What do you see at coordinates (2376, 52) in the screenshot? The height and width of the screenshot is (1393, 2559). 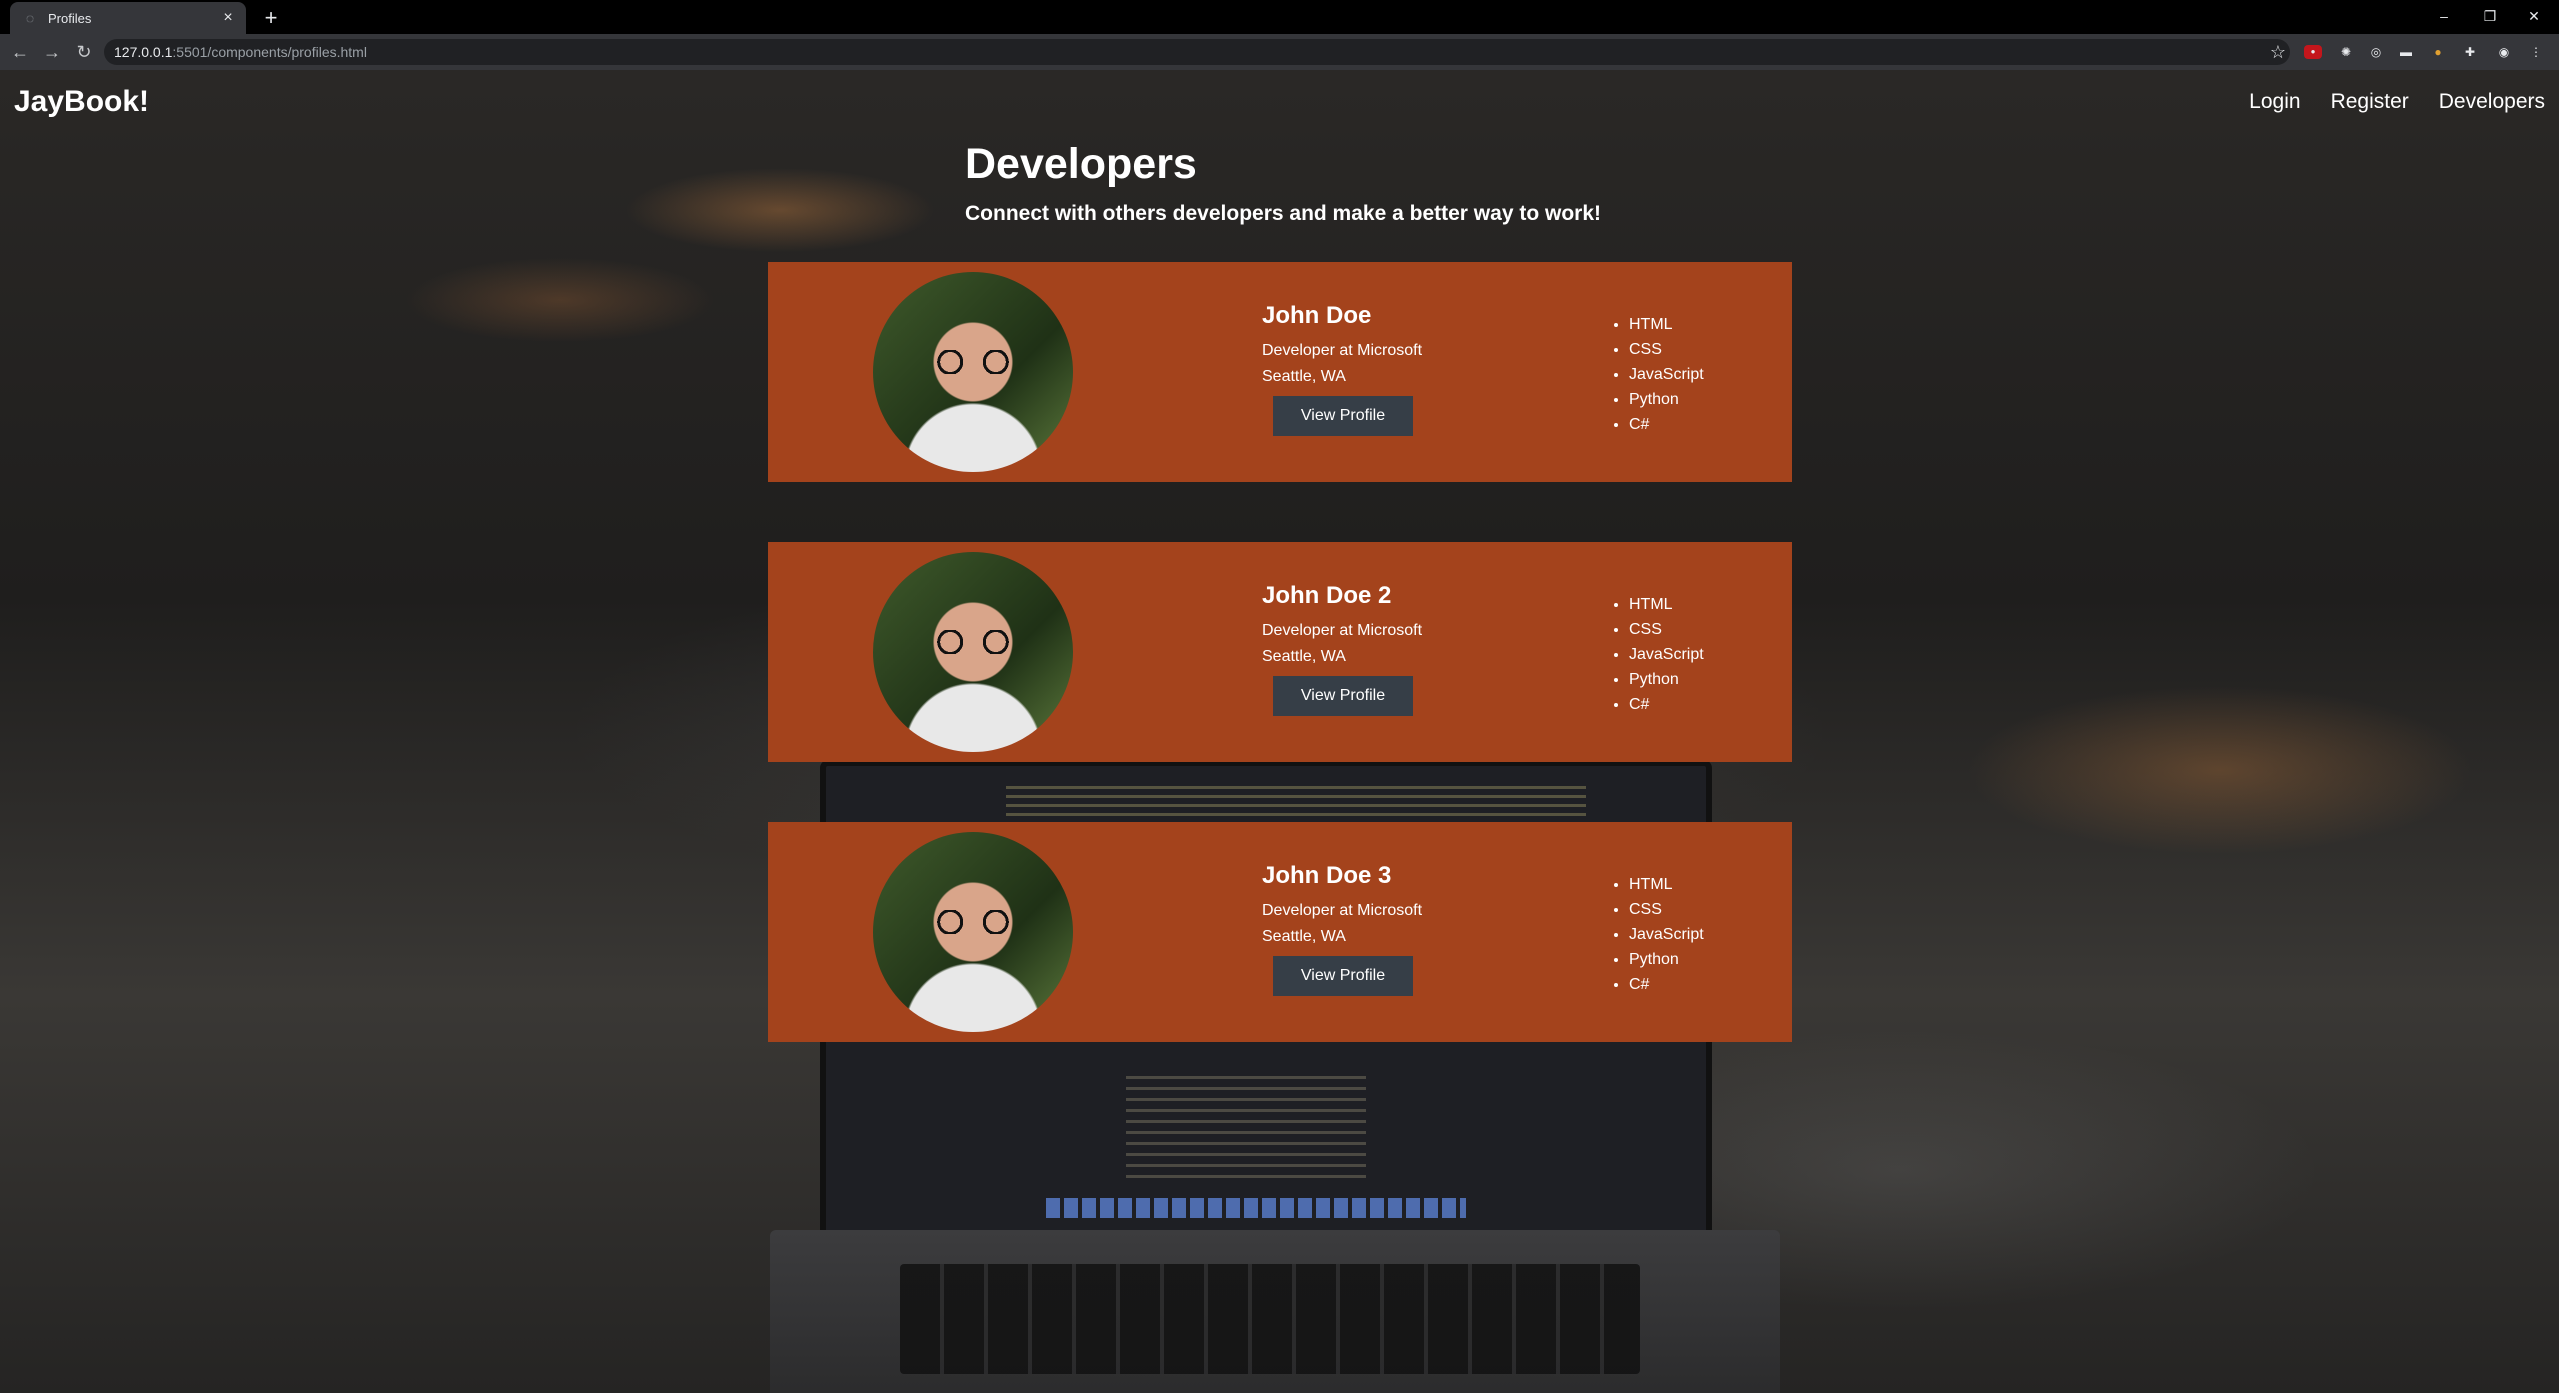 I see `extension-circle-icon: ◎` at bounding box center [2376, 52].